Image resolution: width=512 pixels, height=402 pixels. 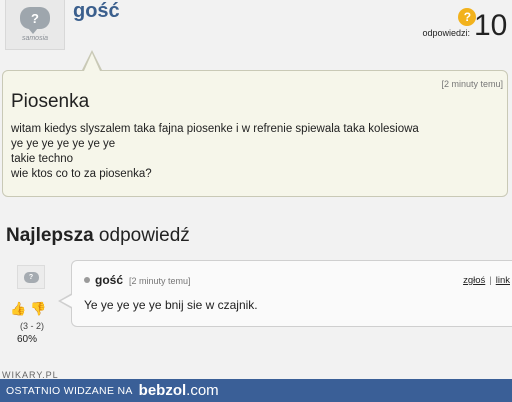 What do you see at coordinates (474, 280) in the screenshot?
I see `report-link: zgłoś` at bounding box center [474, 280].